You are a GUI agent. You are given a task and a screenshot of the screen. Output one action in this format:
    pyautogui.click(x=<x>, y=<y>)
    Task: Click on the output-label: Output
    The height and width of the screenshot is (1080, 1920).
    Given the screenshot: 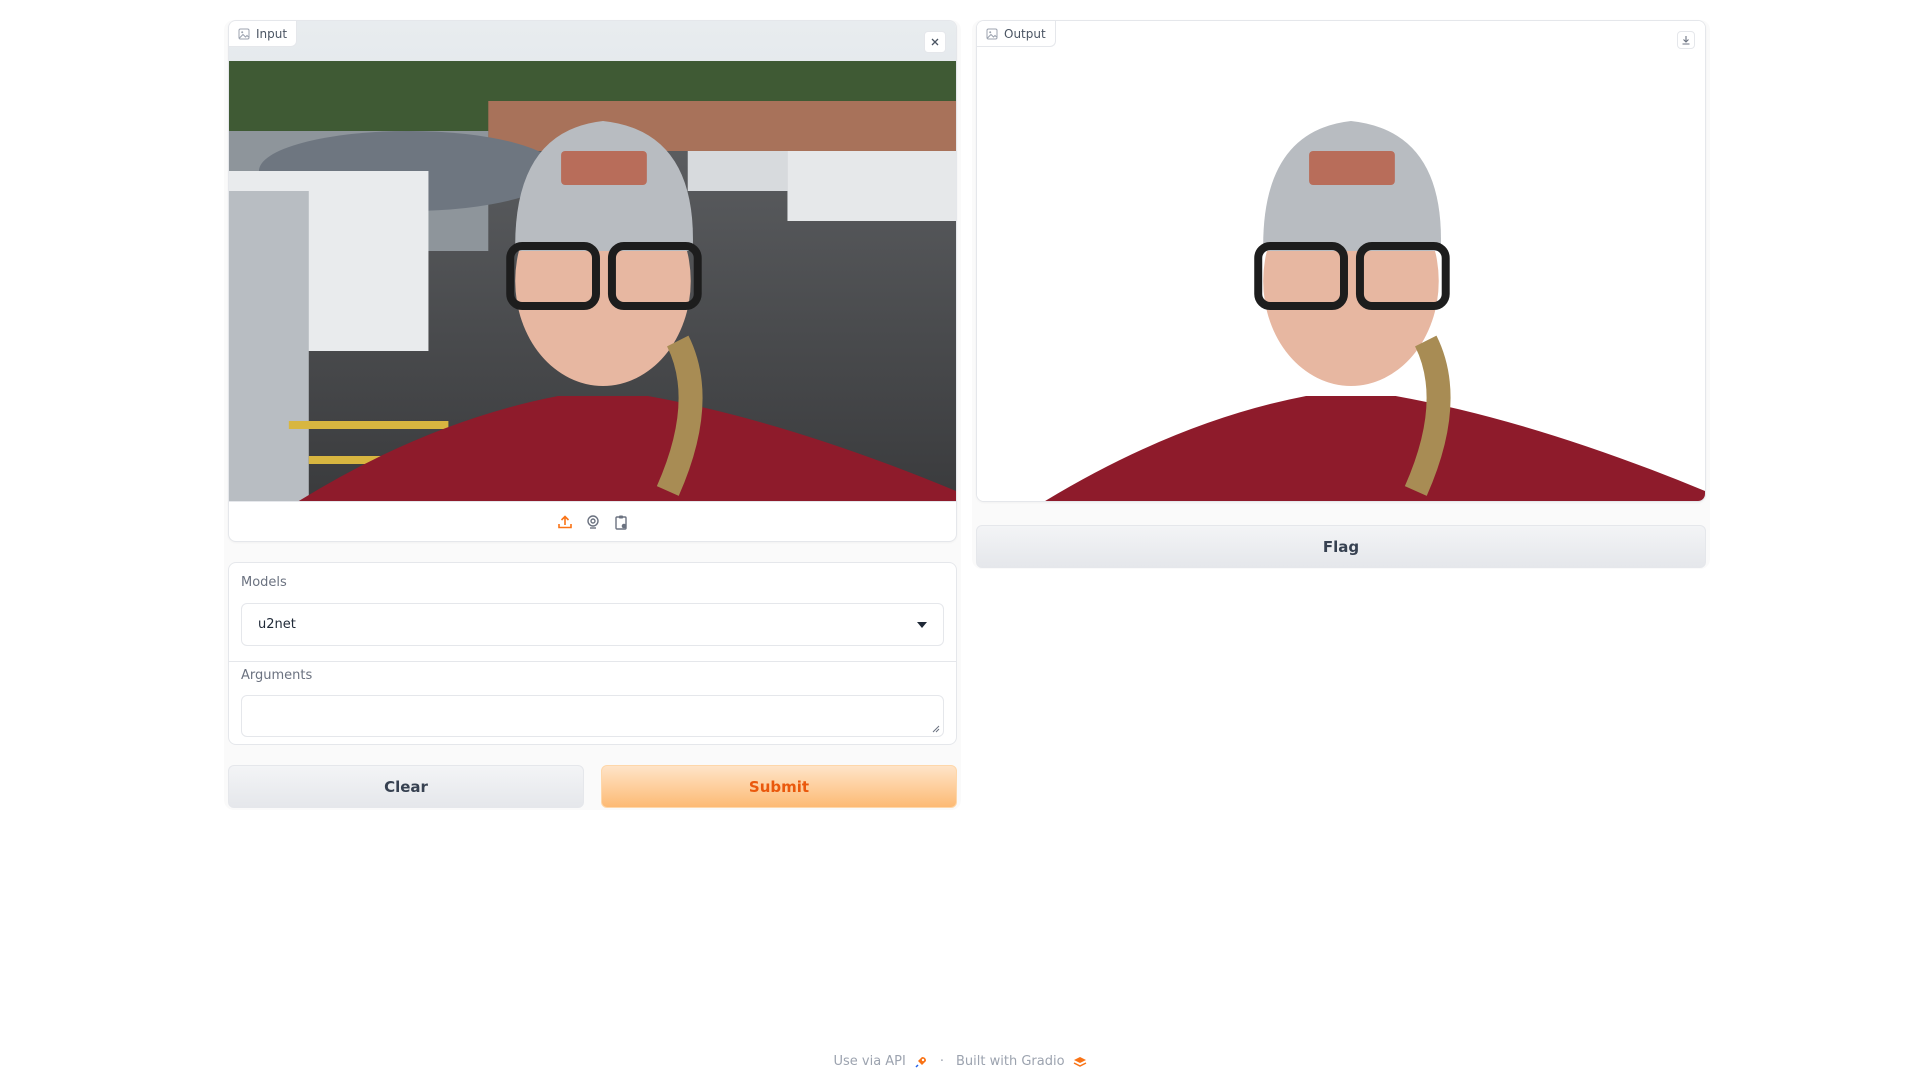 What is the action you would take?
    pyautogui.click(x=1025, y=33)
    